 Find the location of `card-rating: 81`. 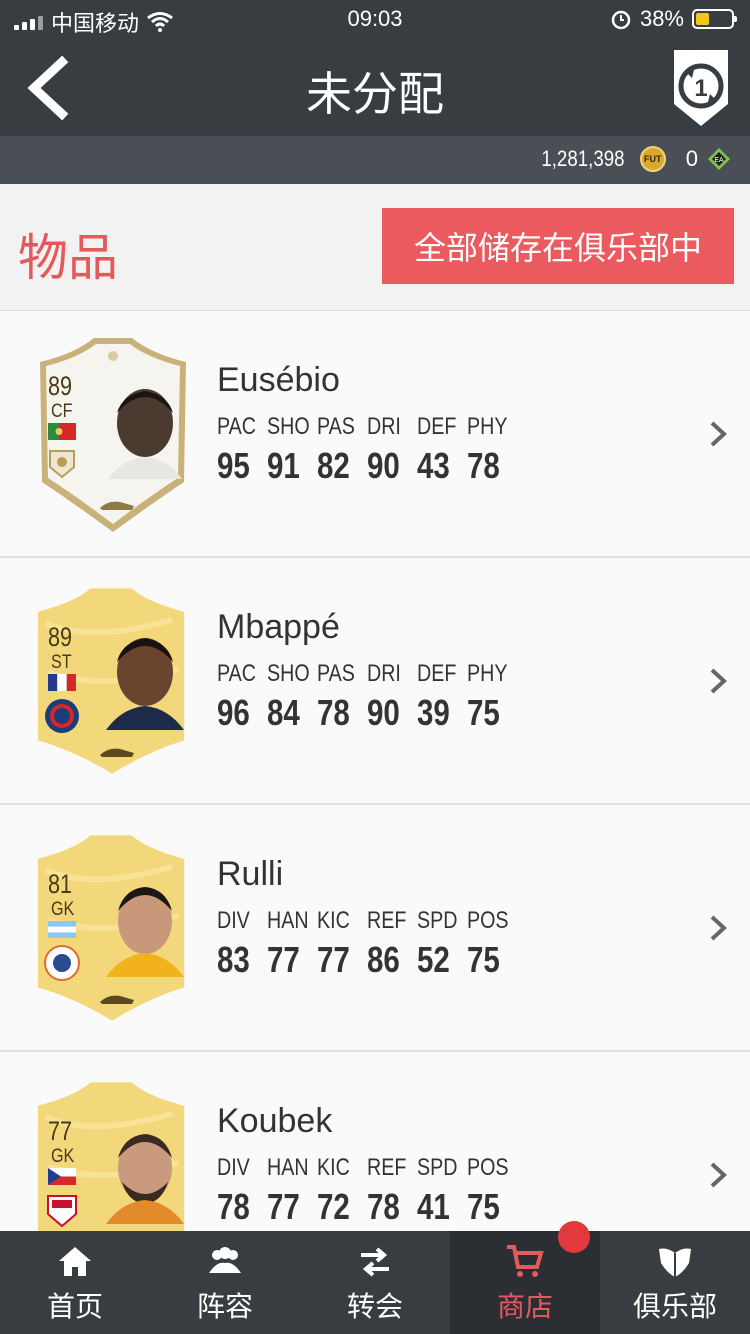

card-rating: 81 is located at coordinates (60, 884).